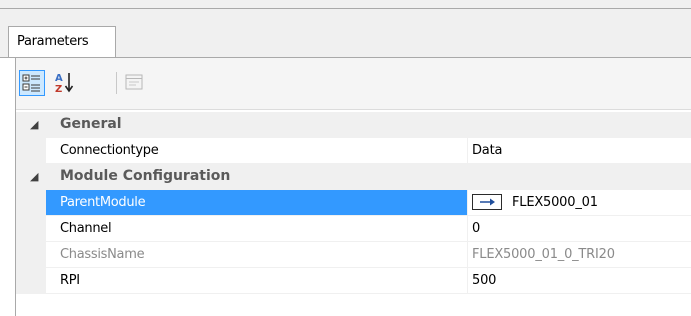  I want to click on toolbar-separator, so click(116, 83).